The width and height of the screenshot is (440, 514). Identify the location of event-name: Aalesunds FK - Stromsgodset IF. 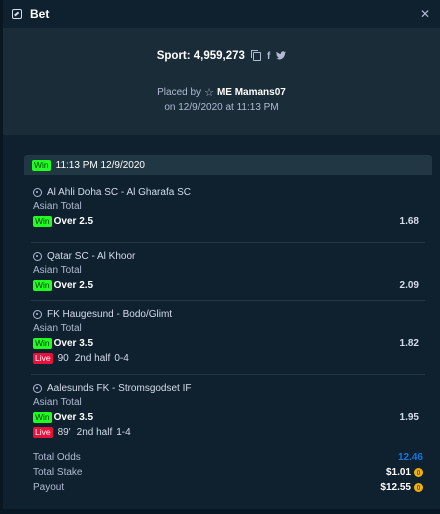
(119, 388).